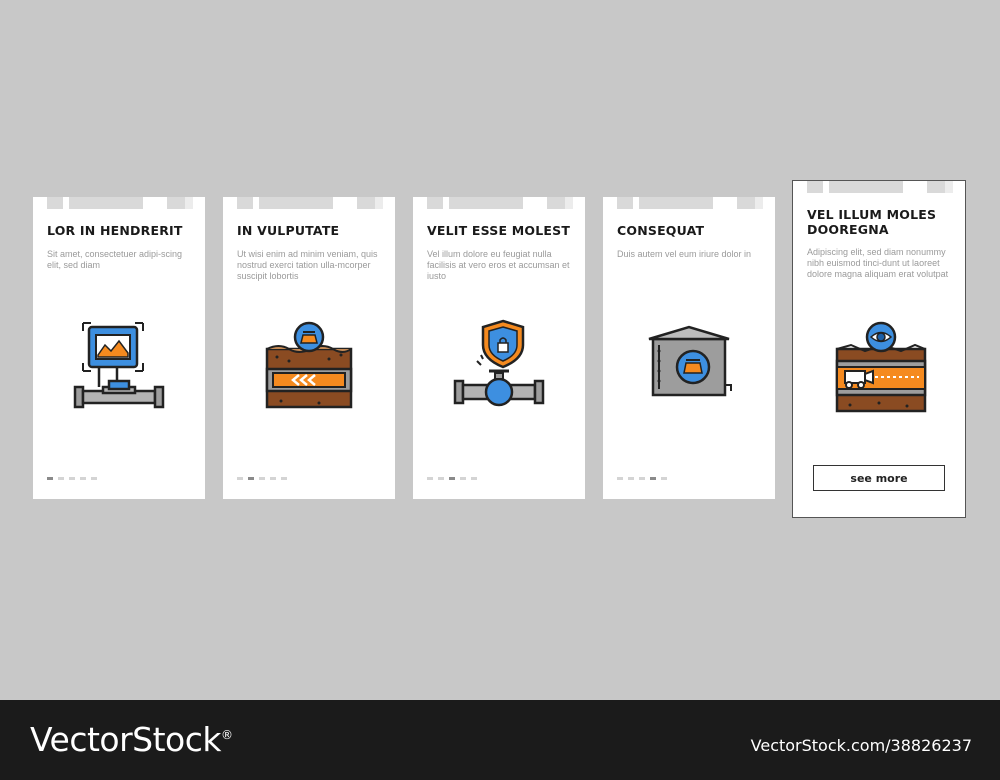  What do you see at coordinates (499, 363) in the screenshot?
I see `pipe-valve-security-icon` at bounding box center [499, 363].